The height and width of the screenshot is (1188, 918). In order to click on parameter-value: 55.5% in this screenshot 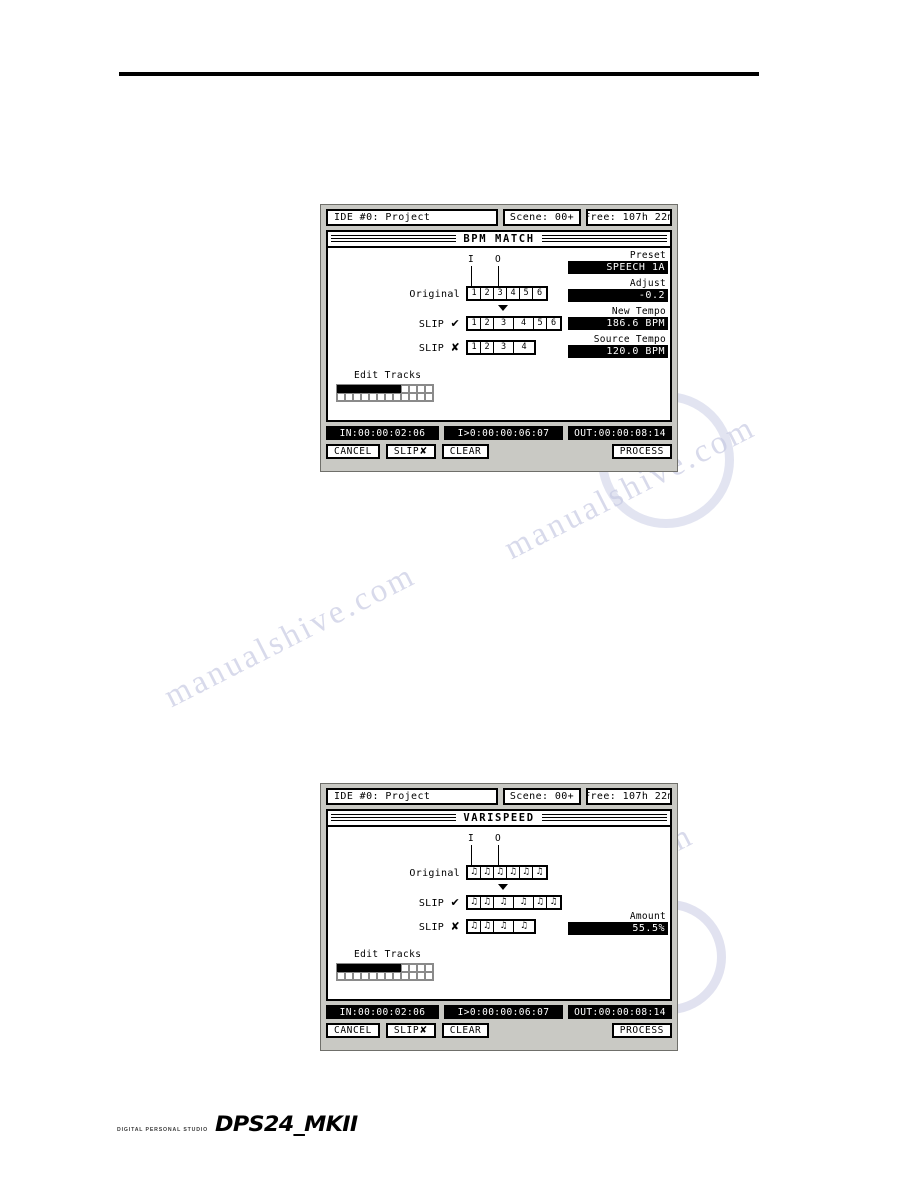, I will do `click(618, 928)`.